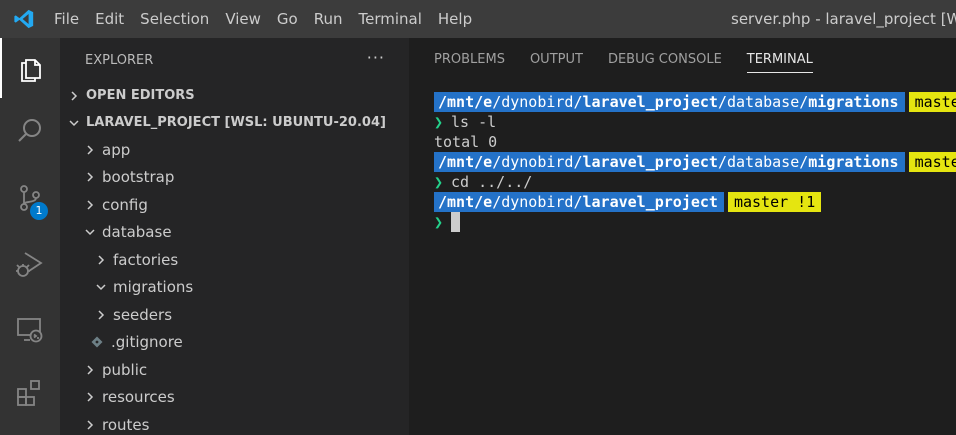 Image resolution: width=956 pixels, height=435 pixels. What do you see at coordinates (153, 287) in the screenshot?
I see `tree-item-label: migrations` at bounding box center [153, 287].